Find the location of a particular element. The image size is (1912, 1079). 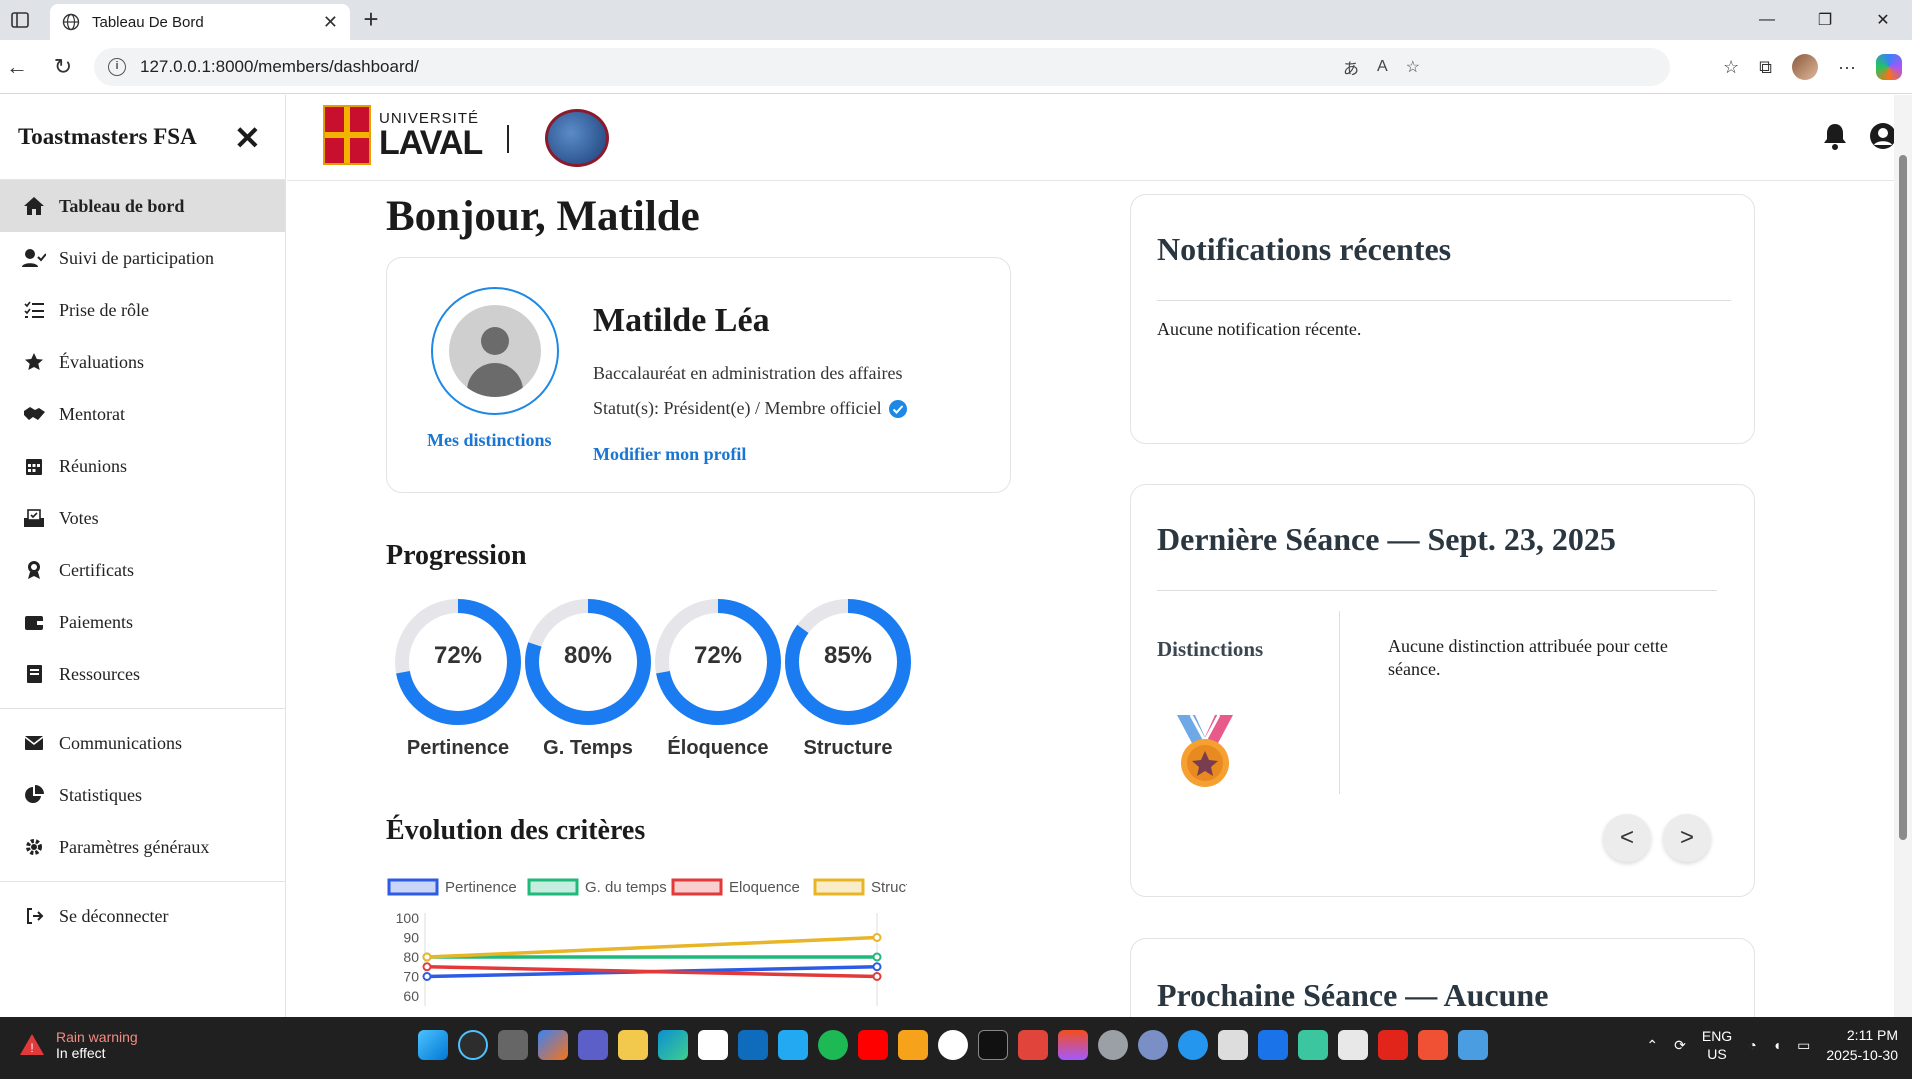

app-red-icon is located at coordinates (1033, 1045).